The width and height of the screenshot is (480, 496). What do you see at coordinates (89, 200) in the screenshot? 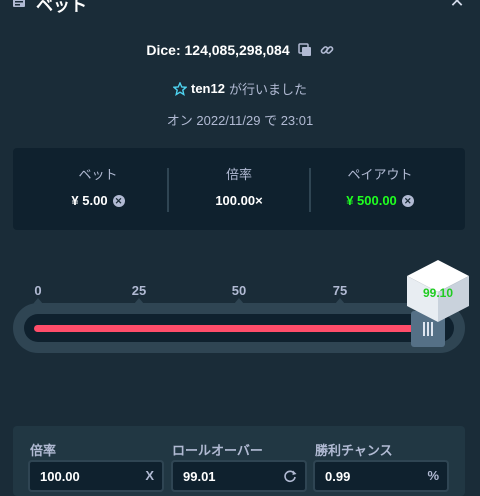
I see `stat-bet-value: ¥ 5.00` at bounding box center [89, 200].